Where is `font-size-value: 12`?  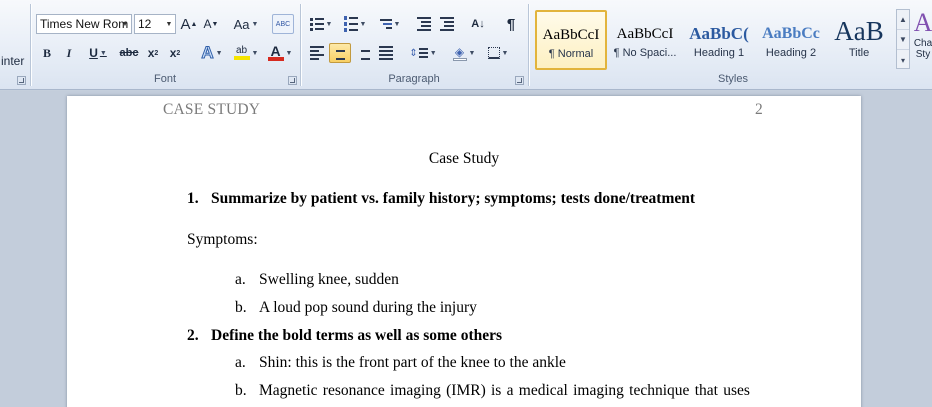 font-size-value: 12 is located at coordinates (145, 24).